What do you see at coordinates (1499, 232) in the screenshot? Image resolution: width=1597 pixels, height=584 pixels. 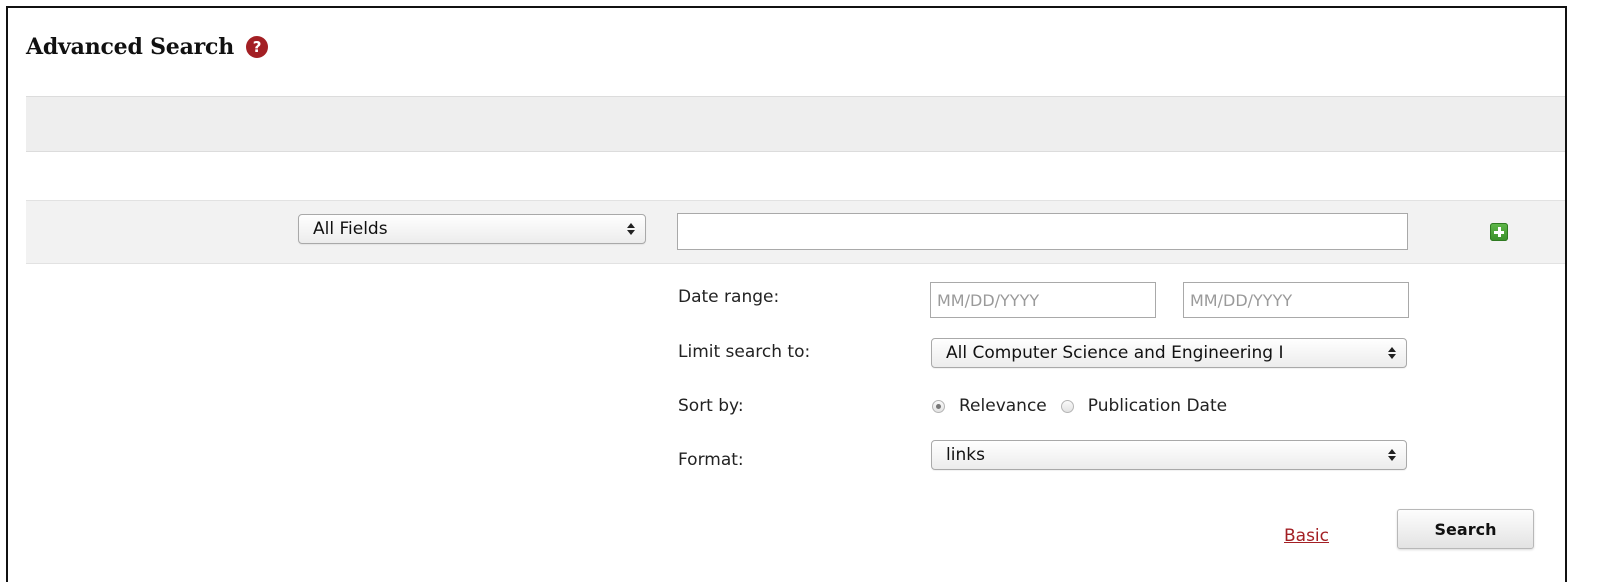 I see `add-row-button` at bounding box center [1499, 232].